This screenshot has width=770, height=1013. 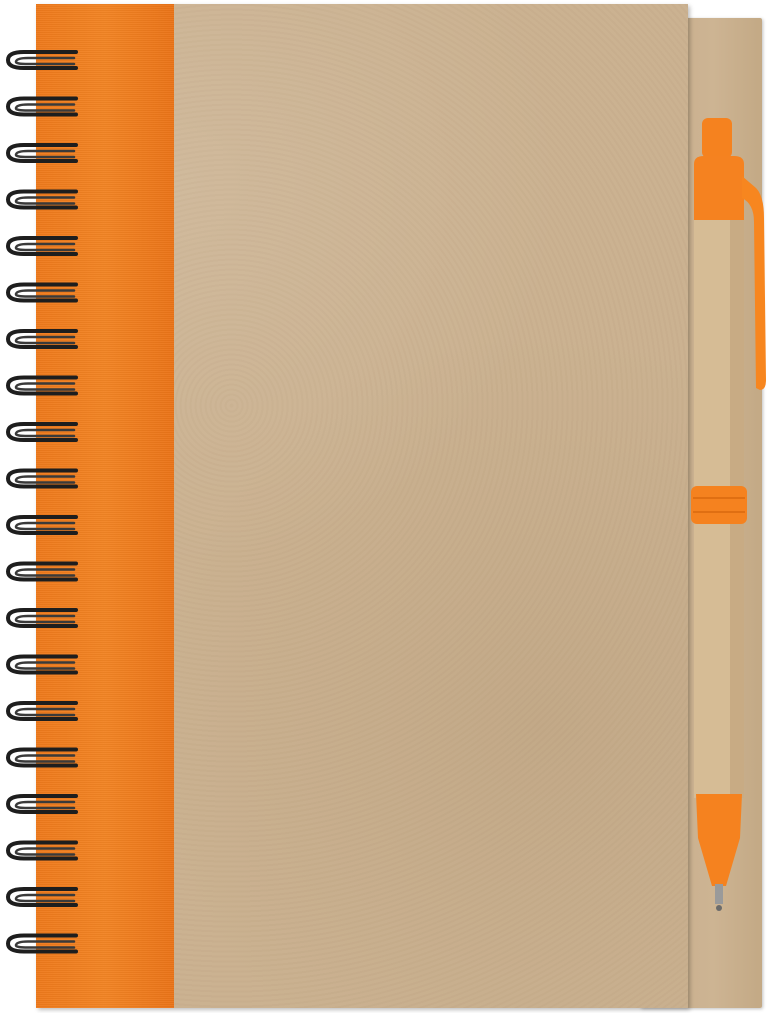 What do you see at coordinates (719, 894) in the screenshot?
I see `pen-metal-tip` at bounding box center [719, 894].